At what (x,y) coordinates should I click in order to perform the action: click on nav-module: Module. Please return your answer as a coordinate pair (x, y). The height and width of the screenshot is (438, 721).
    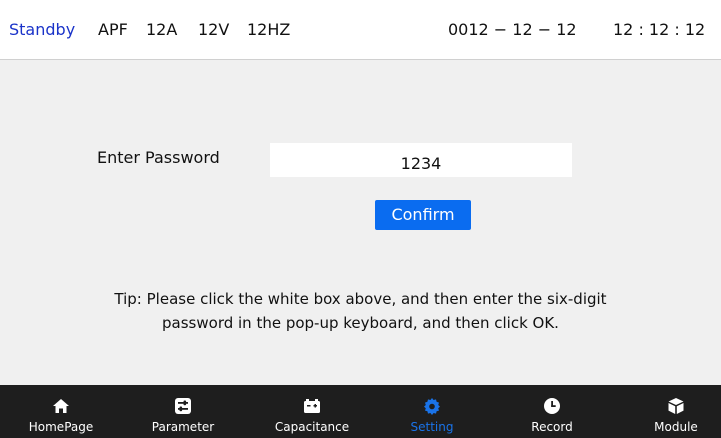
    Looking at the image, I should click on (671, 411).